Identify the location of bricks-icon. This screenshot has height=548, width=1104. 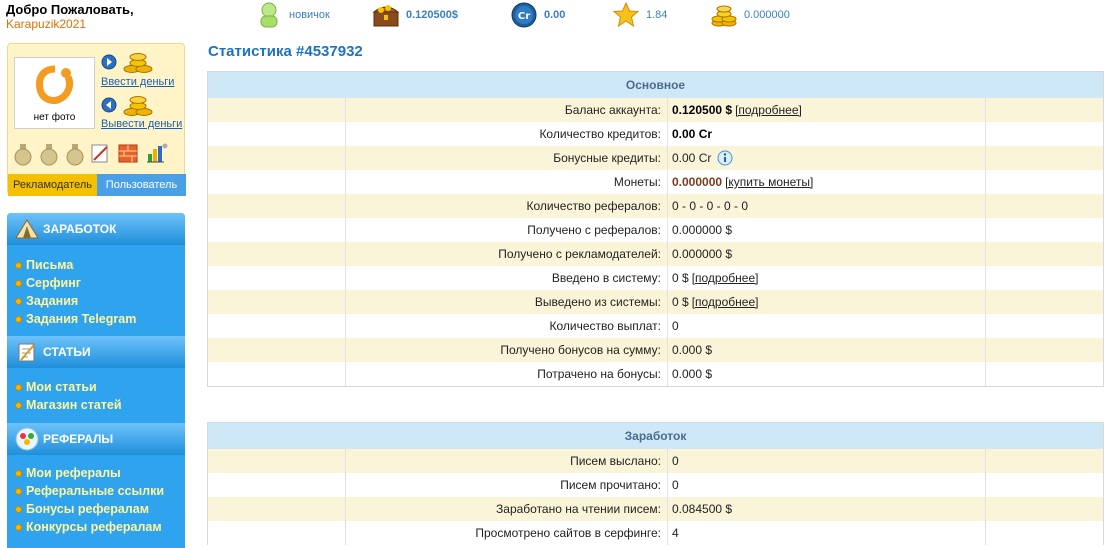
(128, 153).